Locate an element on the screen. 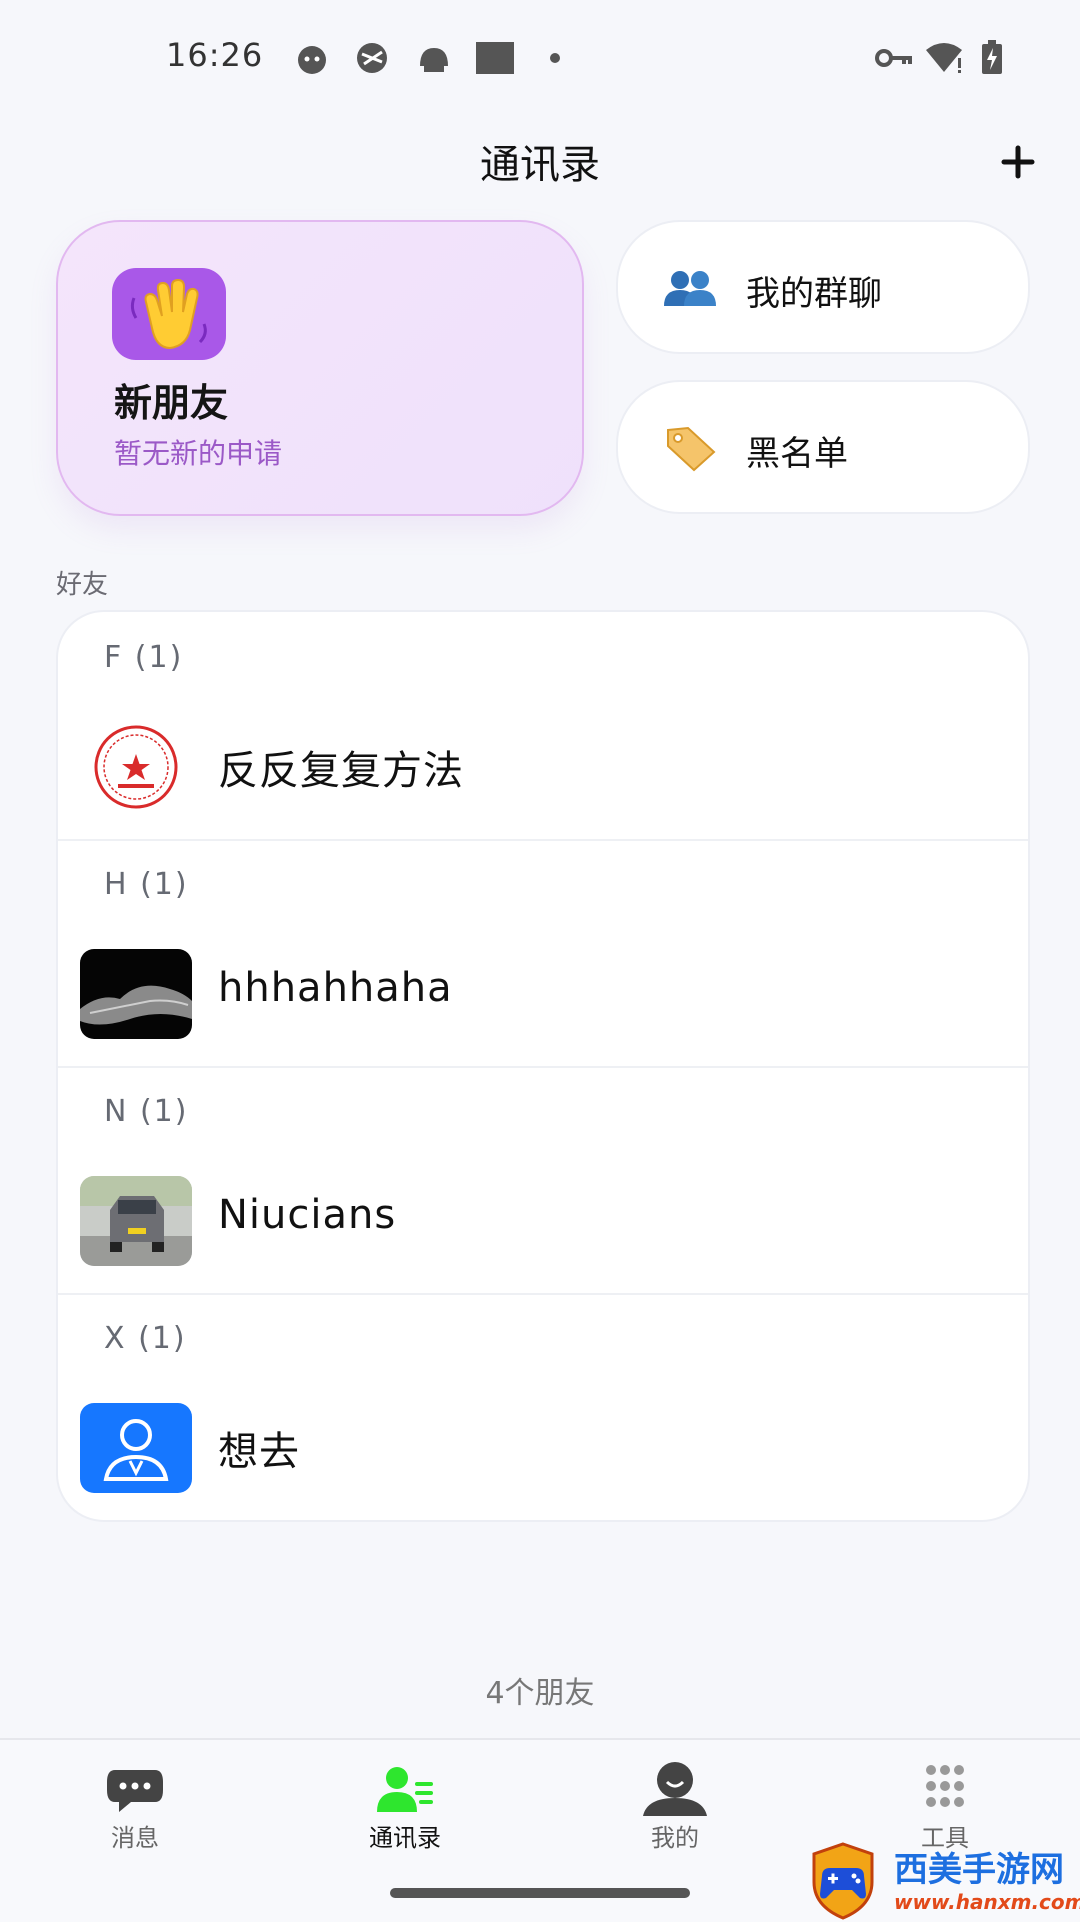 The image size is (1080, 1922). cat-notification-icon is located at coordinates (312, 60).